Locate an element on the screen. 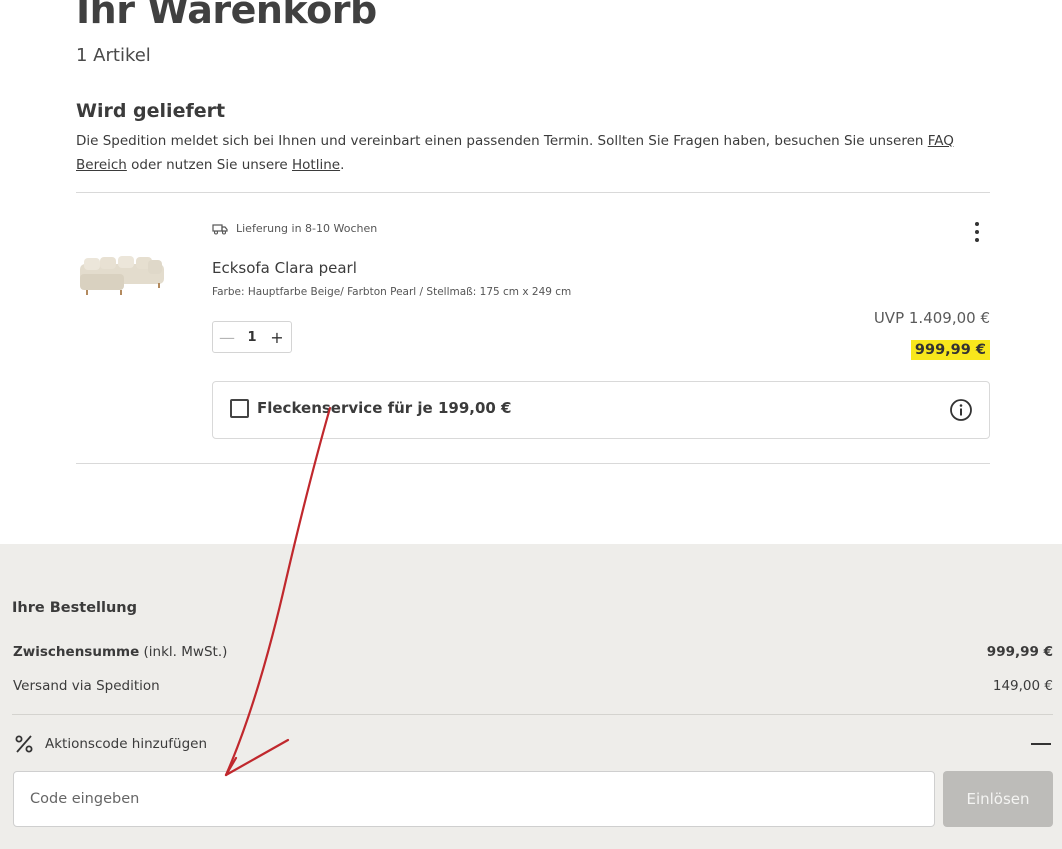 The width and height of the screenshot is (1062, 849). truck-icon is located at coordinates (220, 229).